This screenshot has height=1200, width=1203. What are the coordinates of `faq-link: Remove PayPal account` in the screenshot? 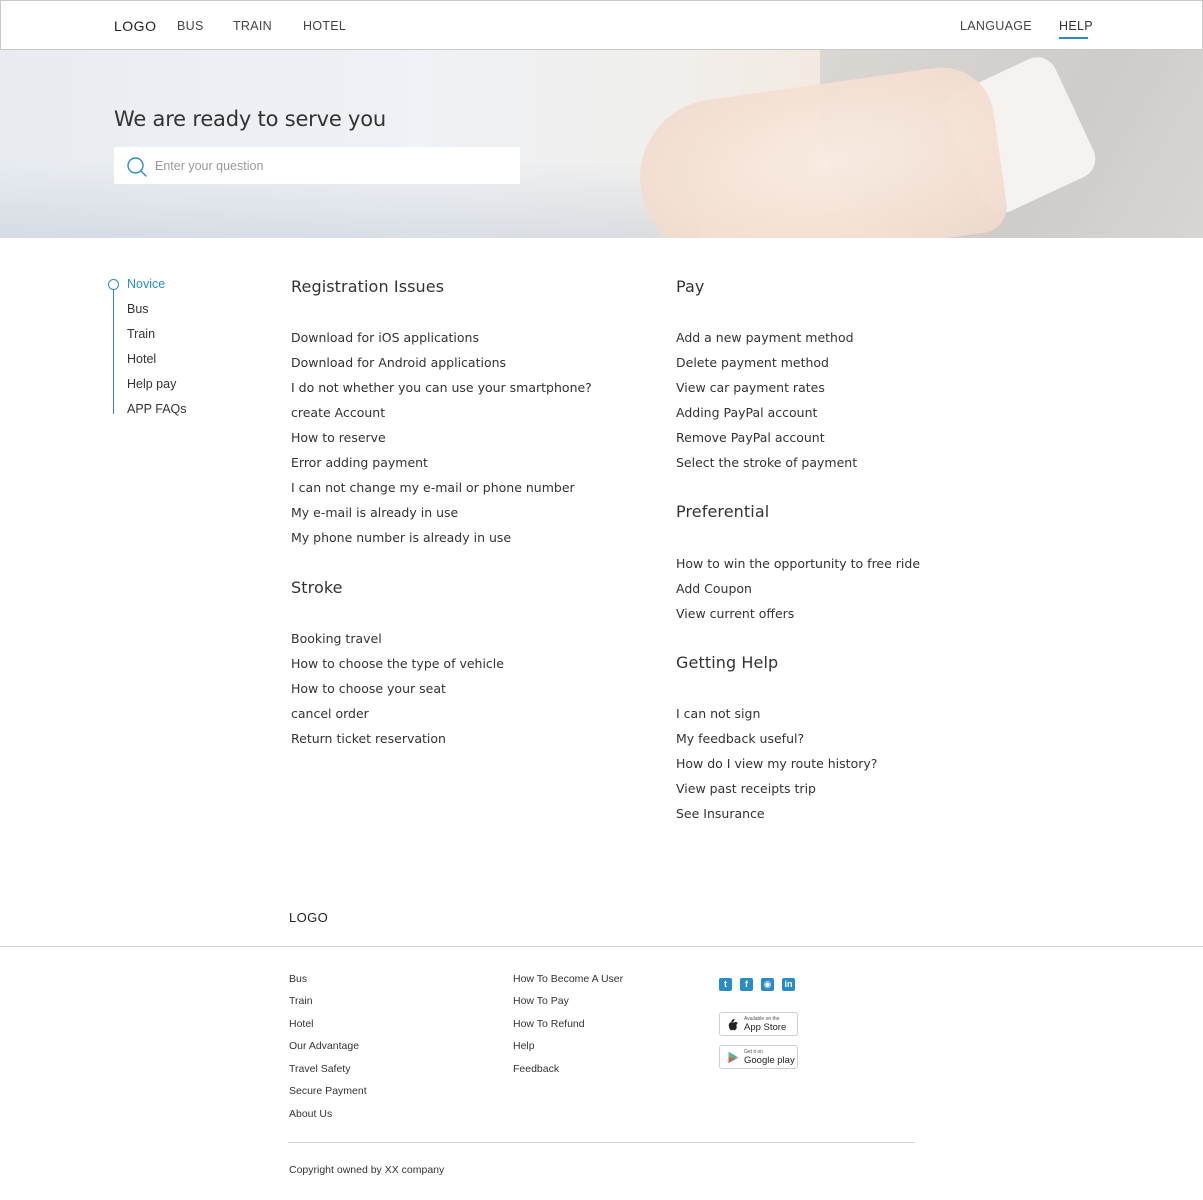 It's located at (750, 437).